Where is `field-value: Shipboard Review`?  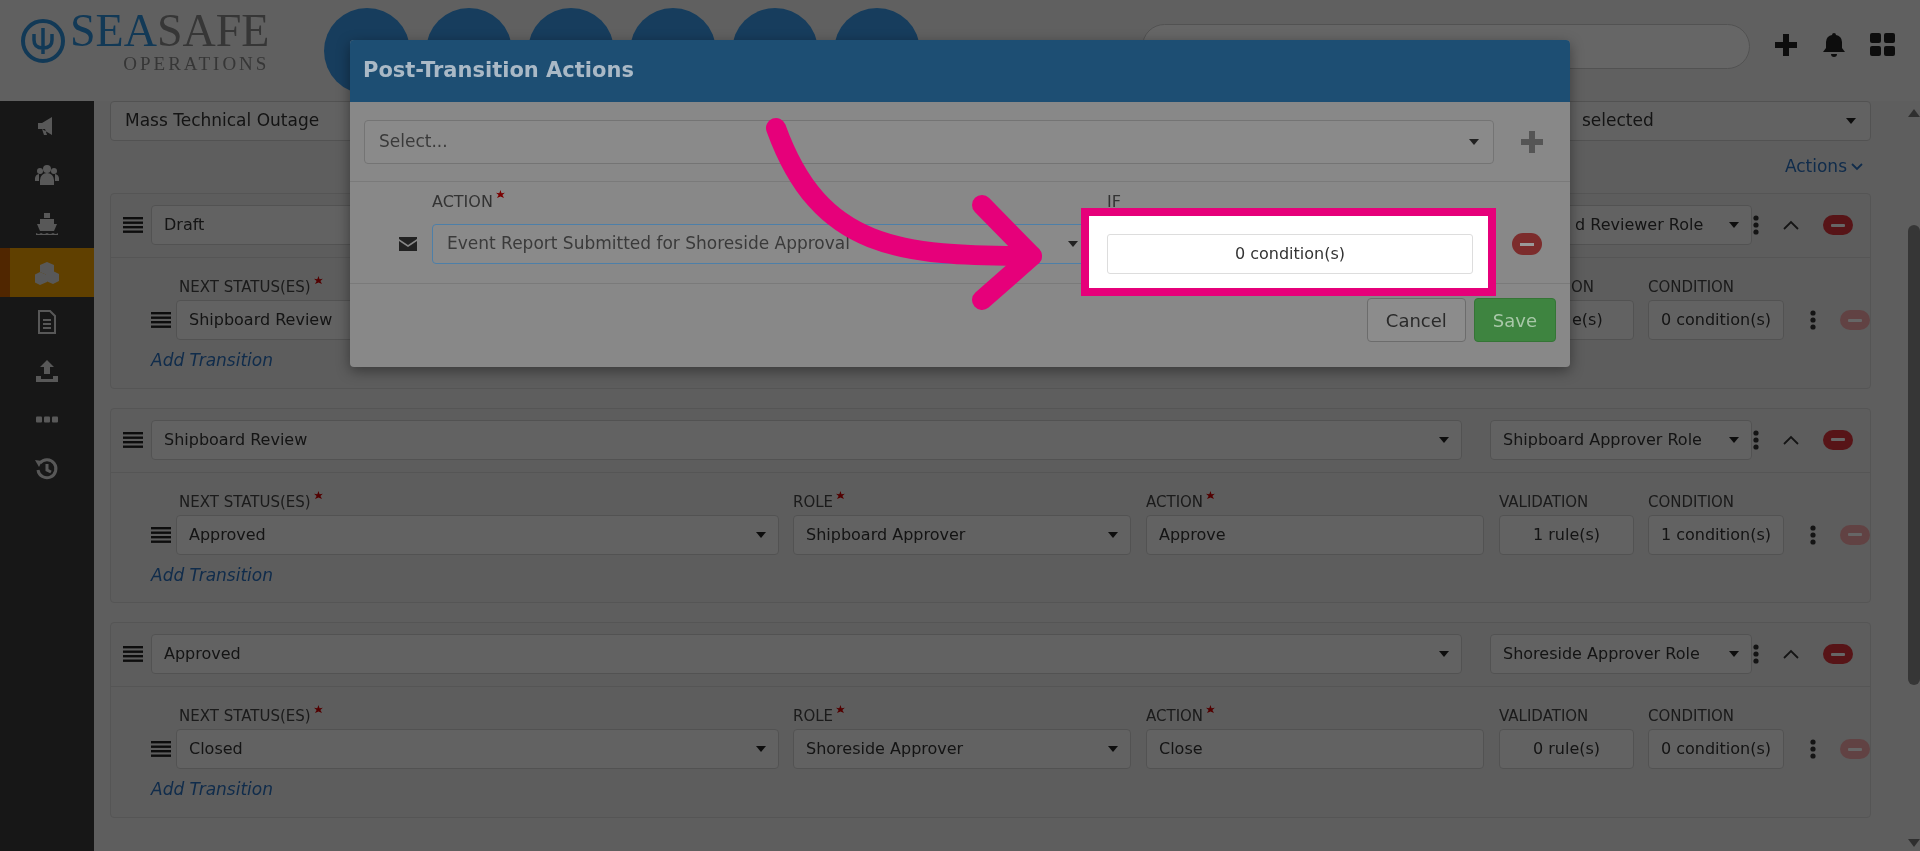
field-value: Shipboard Review is located at coordinates (261, 320).